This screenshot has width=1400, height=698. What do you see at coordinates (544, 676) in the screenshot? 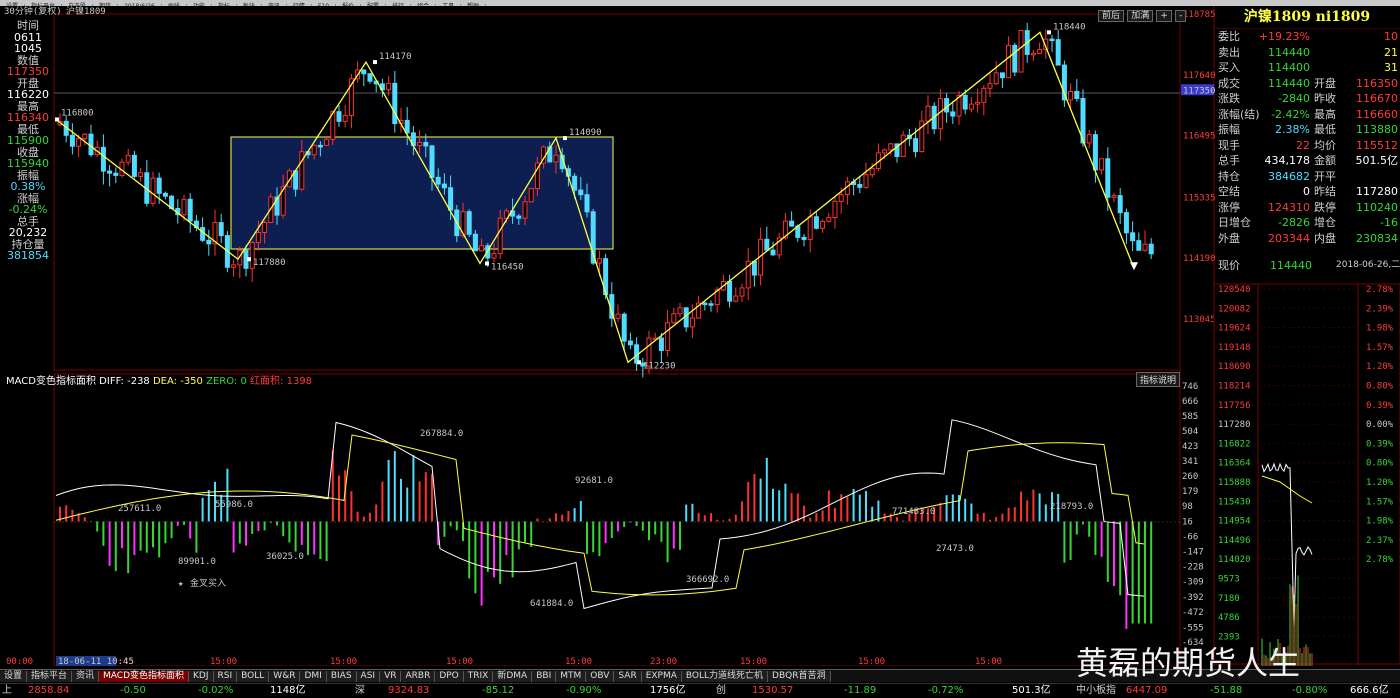
I see `indicator-tab: BBI` at bounding box center [544, 676].